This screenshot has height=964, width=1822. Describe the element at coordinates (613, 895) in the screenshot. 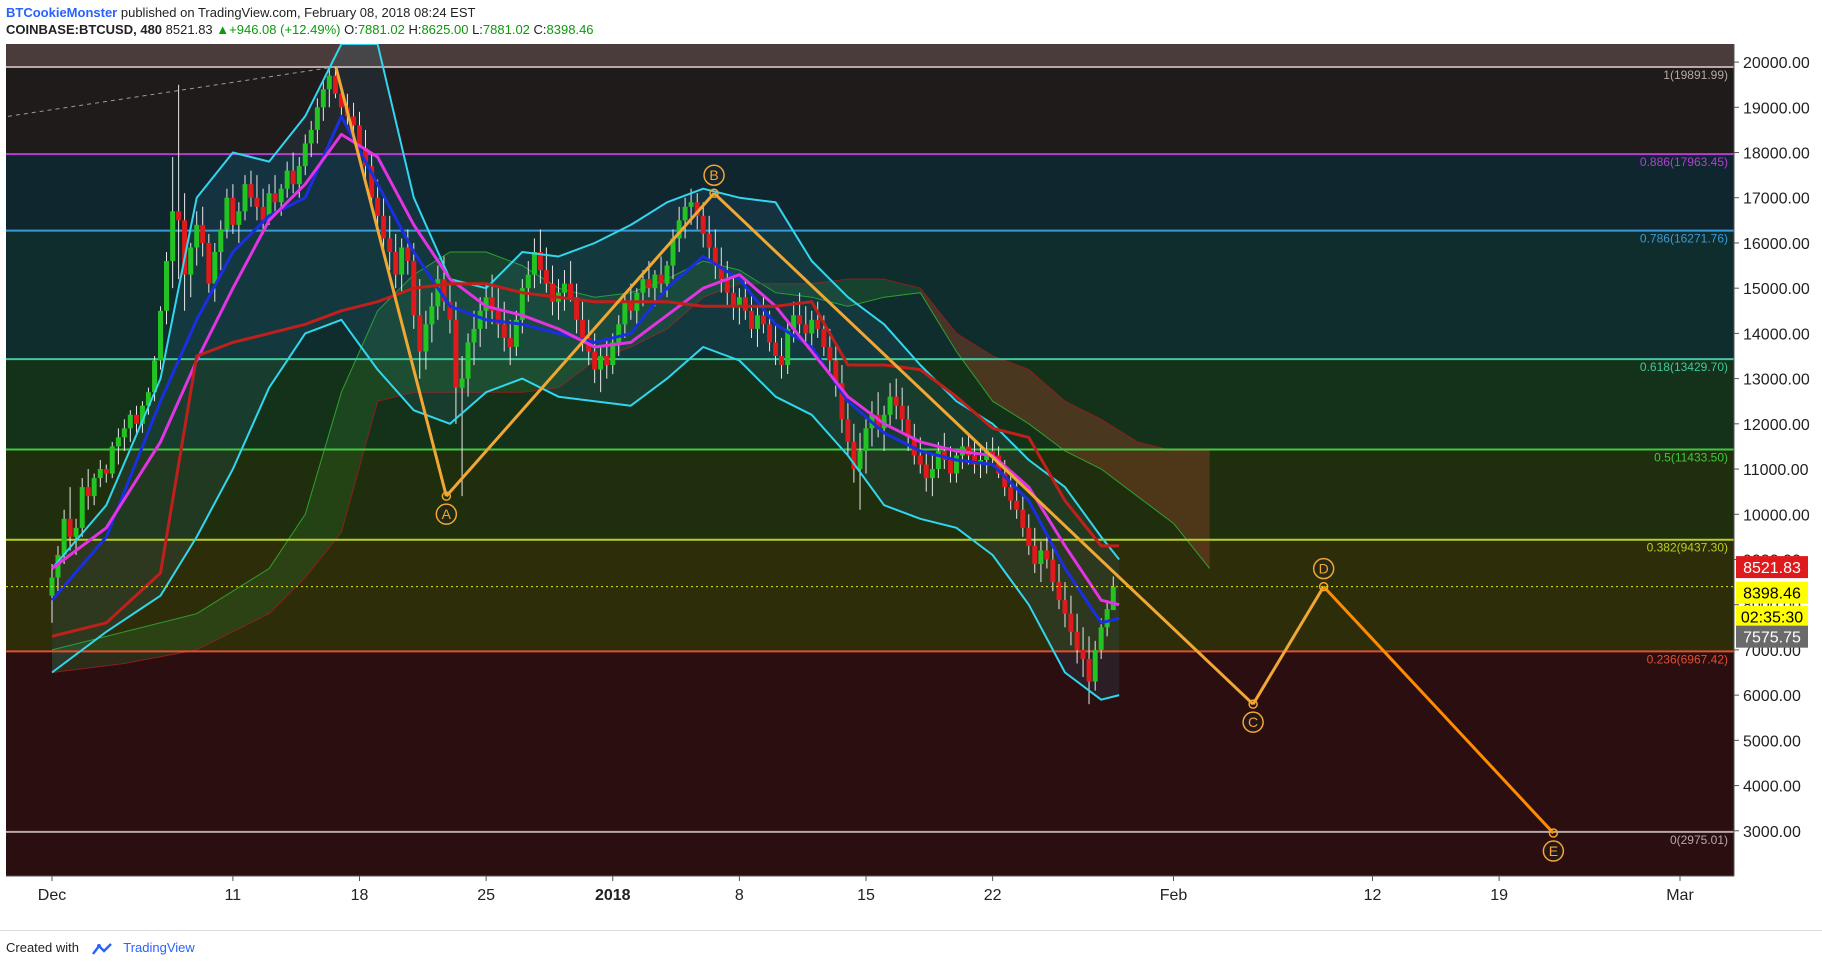

I see `x-tick-label: 2018` at that location.